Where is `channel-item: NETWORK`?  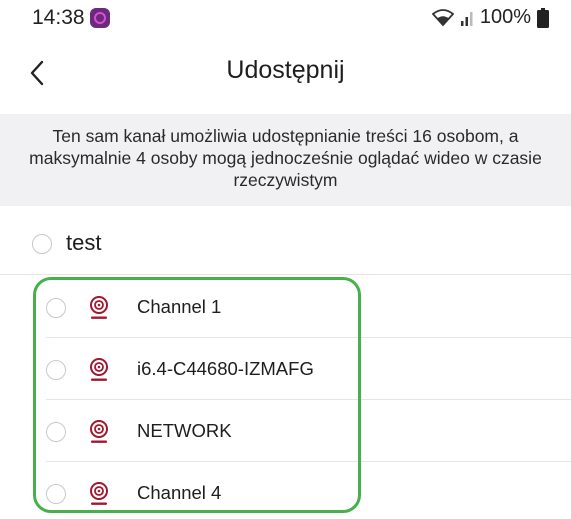 channel-item: NETWORK is located at coordinates (285, 431).